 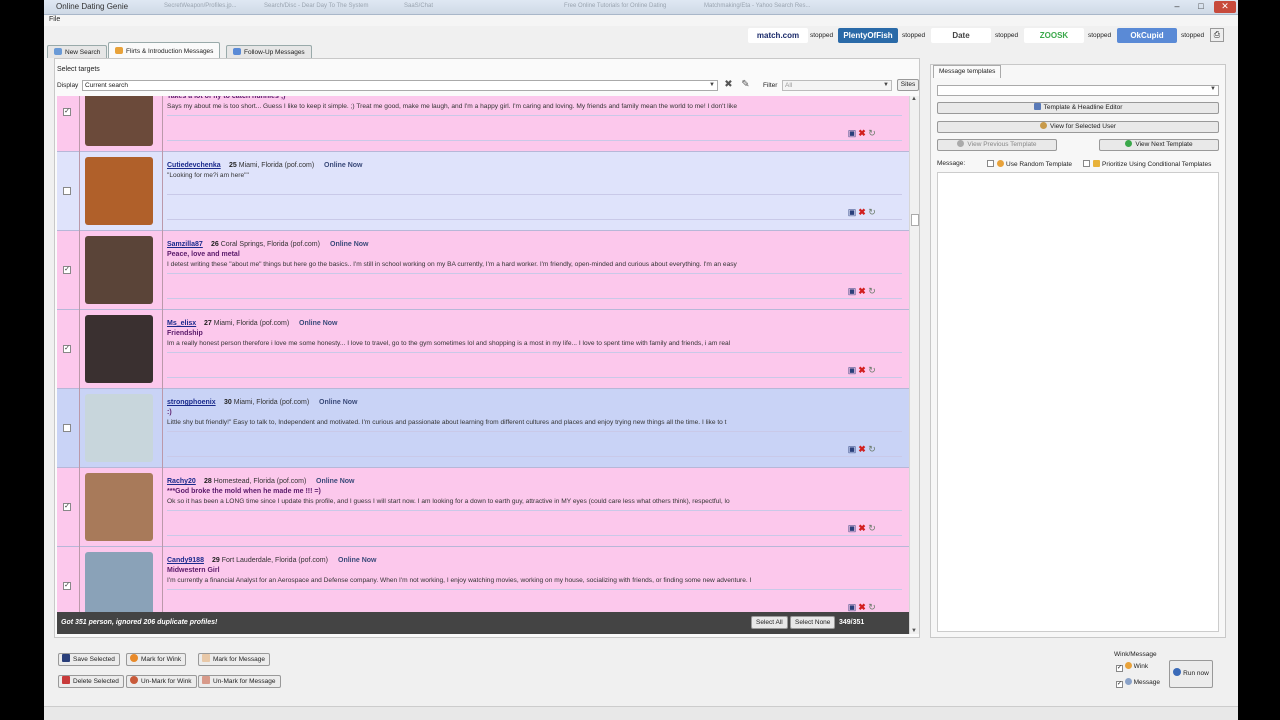 What do you see at coordinates (185, 244) in the screenshot?
I see `profile-username: Samzilla87` at bounding box center [185, 244].